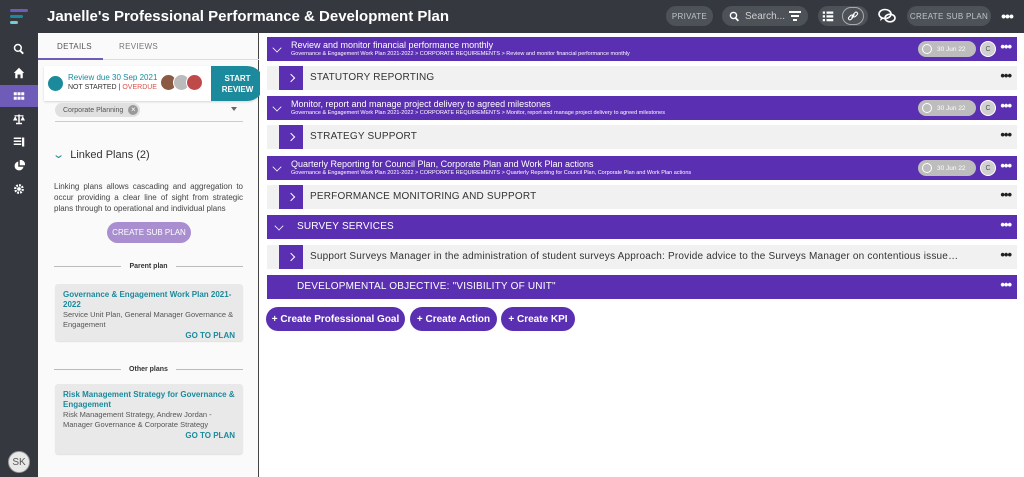 Image resolution: width=1024 pixels, height=477 pixels. What do you see at coordinates (149, 121) in the screenshot?
I see `field-underline` at bounding box center [149, 121].